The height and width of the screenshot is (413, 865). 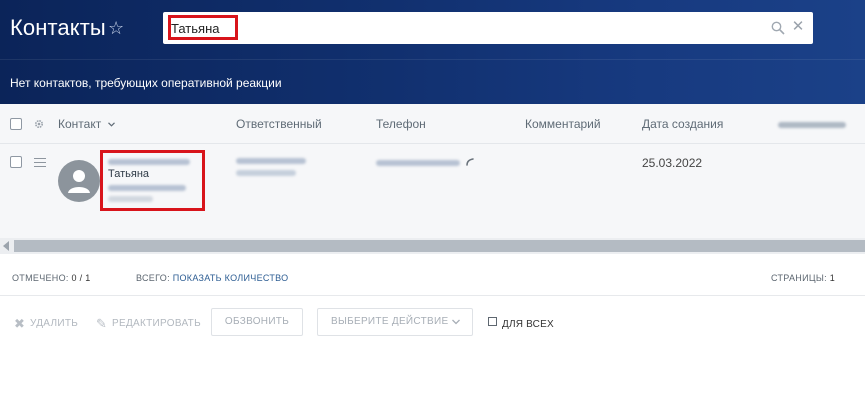 I want to click on scrollbar-thumb, so click(x=439, y=246).